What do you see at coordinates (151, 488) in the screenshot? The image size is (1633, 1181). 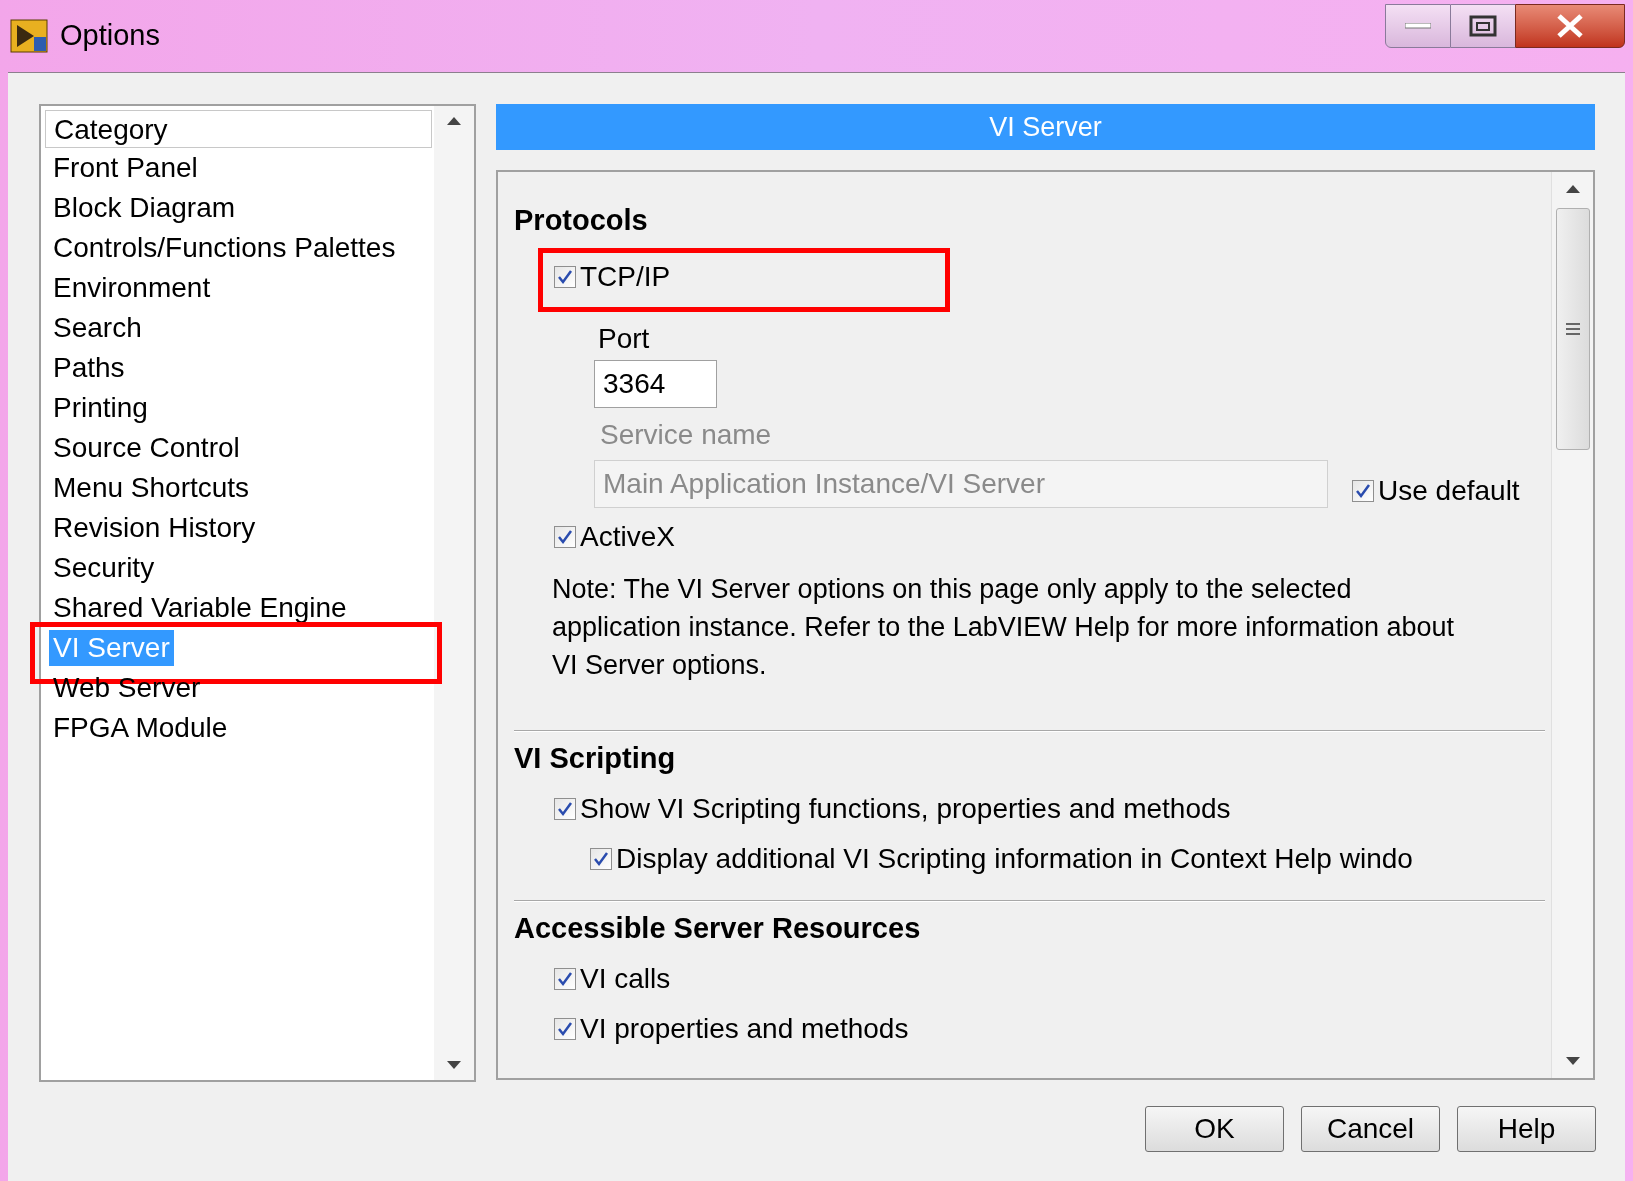 I see `category-item: Menu Shortcuts` at bounding box center [151, 488].